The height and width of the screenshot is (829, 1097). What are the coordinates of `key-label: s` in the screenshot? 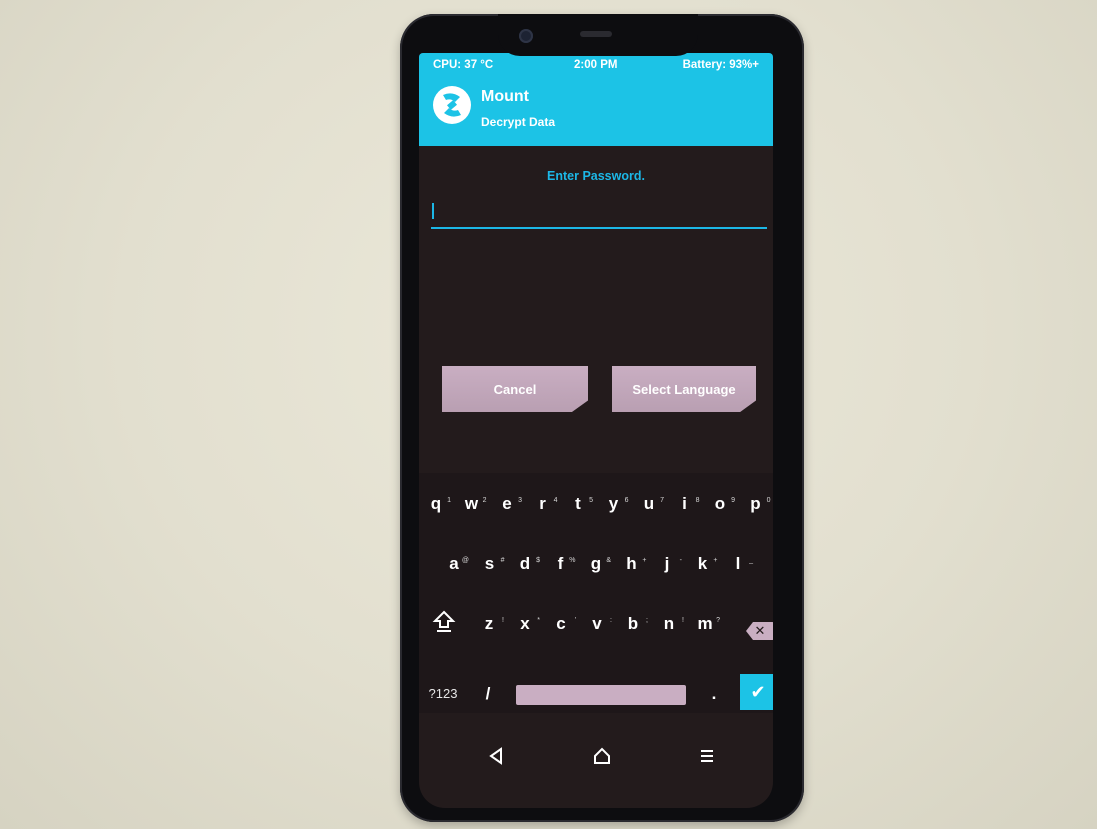 It's located at (489, 563).